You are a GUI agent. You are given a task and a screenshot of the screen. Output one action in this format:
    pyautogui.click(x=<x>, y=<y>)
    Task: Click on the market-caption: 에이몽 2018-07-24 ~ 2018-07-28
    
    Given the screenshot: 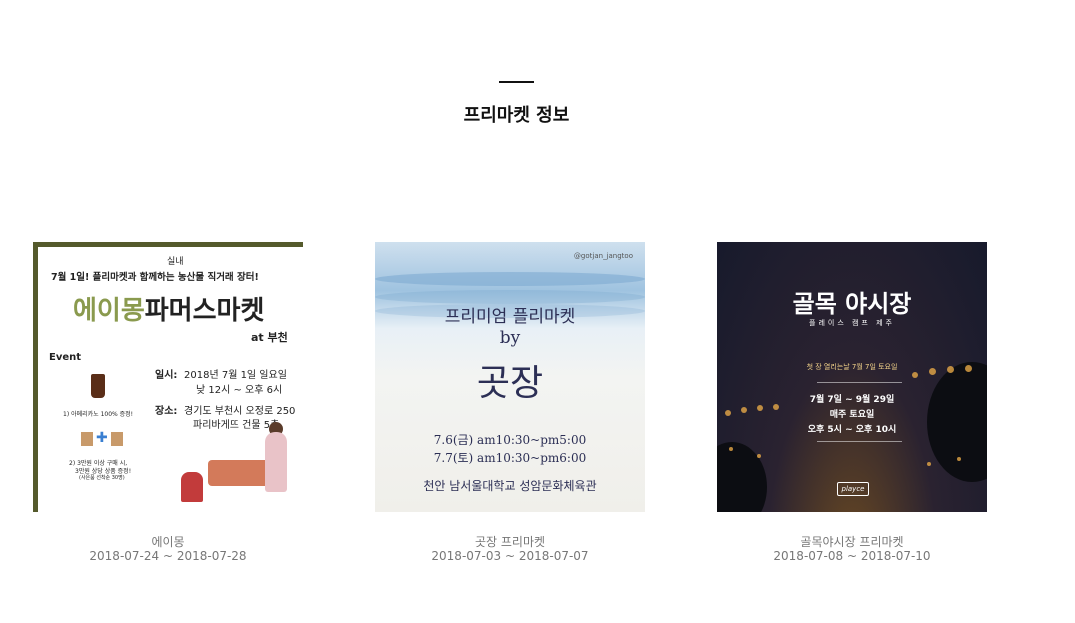 What is the action you would take?
    pyautogui.click(x=168, y=549)
    